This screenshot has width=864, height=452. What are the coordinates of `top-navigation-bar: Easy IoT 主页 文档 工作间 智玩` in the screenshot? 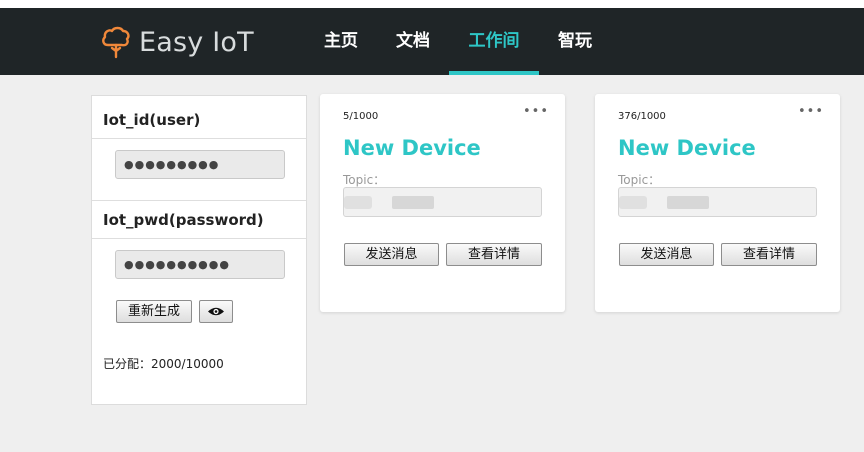 It's located at (432, 41).